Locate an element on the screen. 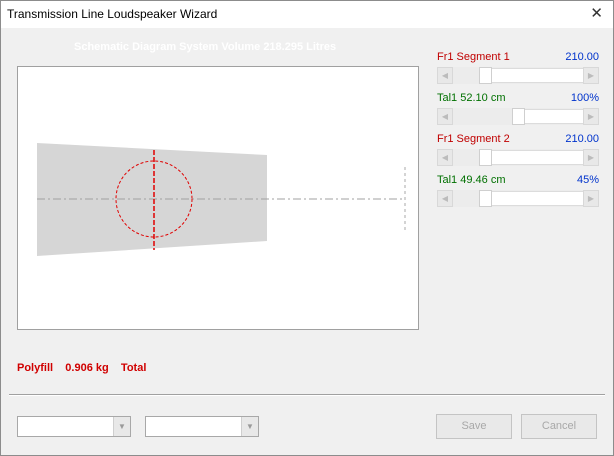 The height and width of the screenshot is (456, 614). param-value: 45% is located at coordinates (587, 180).